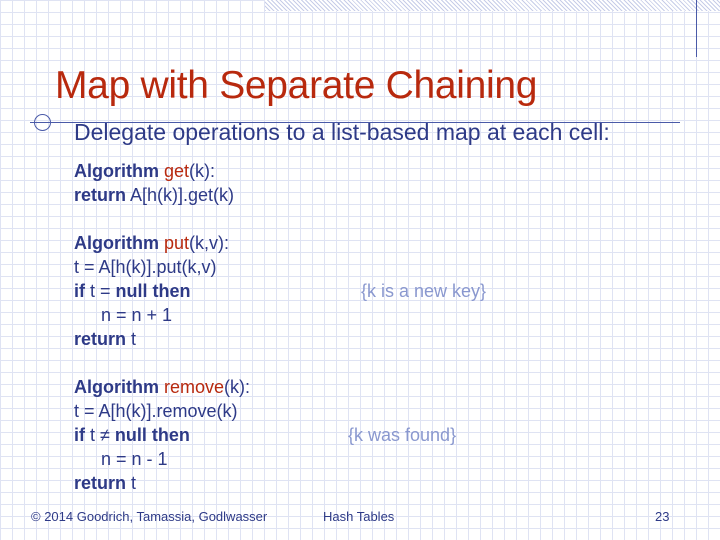  I want to click on footer-page-number: 23, so click(662, 516).